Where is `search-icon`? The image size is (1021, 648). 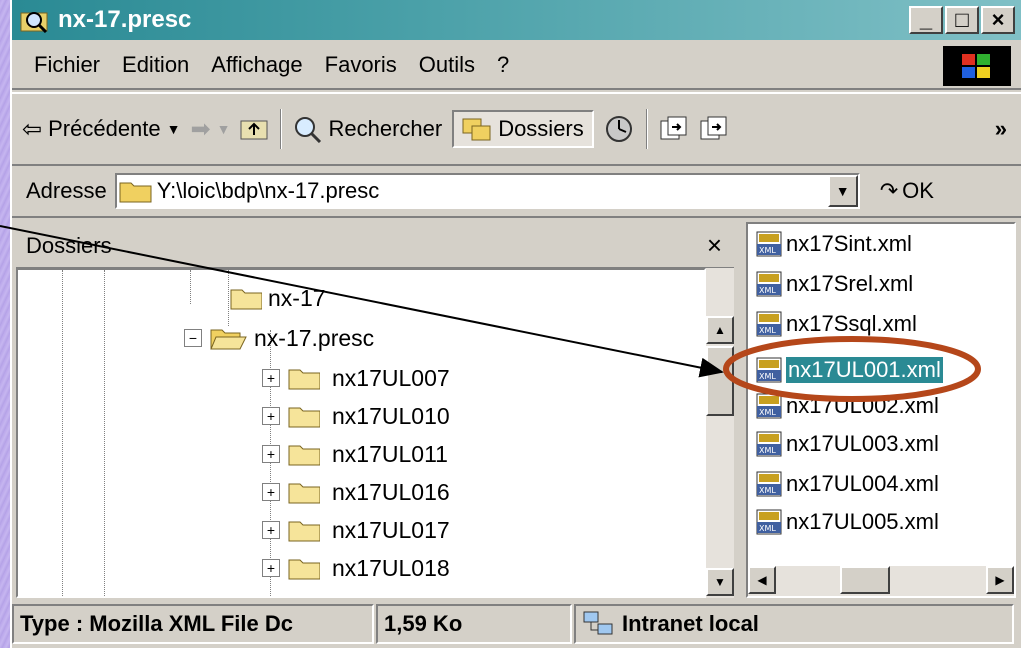 search-icon is located at coordinates (308, 130).